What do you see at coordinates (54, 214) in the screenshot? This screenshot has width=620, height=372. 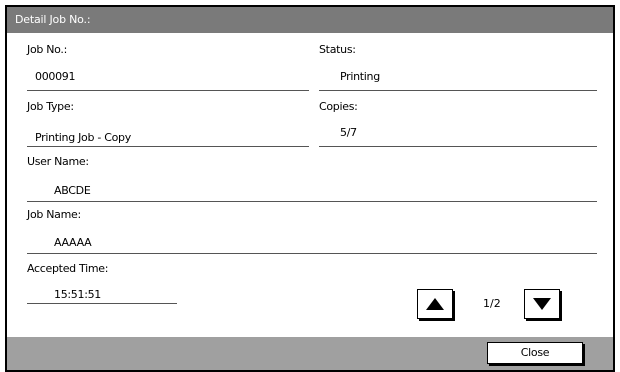 I see `job-name-label: Job Name:` at bounding box center [54, 214].